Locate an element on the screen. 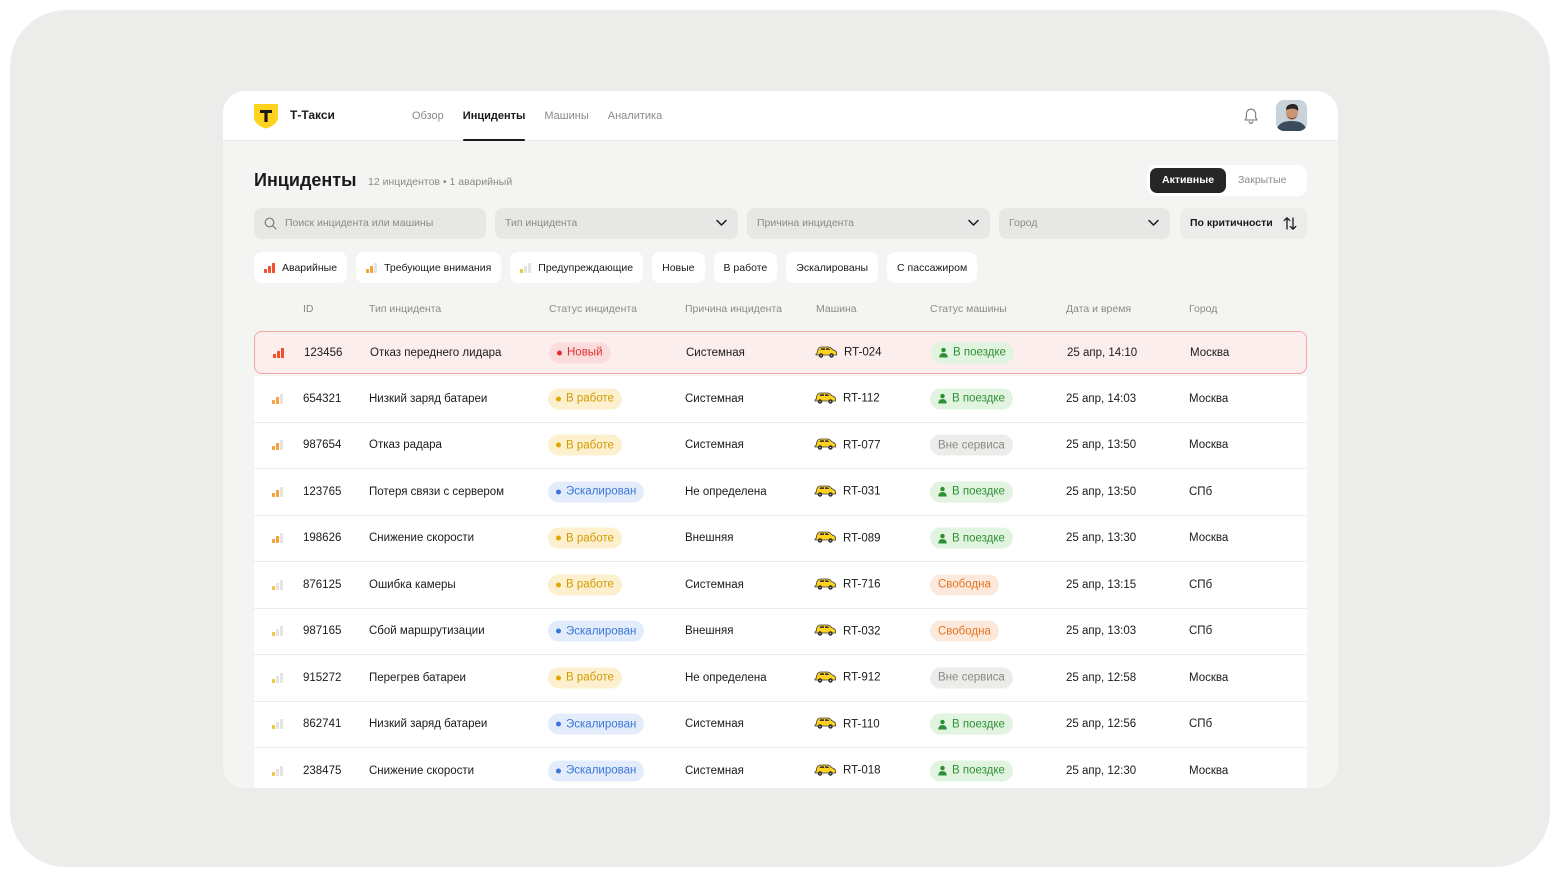 The height and width of the screenshot is (877, 1560). car-status-label: В поездке is located at coordinates (978, 770).